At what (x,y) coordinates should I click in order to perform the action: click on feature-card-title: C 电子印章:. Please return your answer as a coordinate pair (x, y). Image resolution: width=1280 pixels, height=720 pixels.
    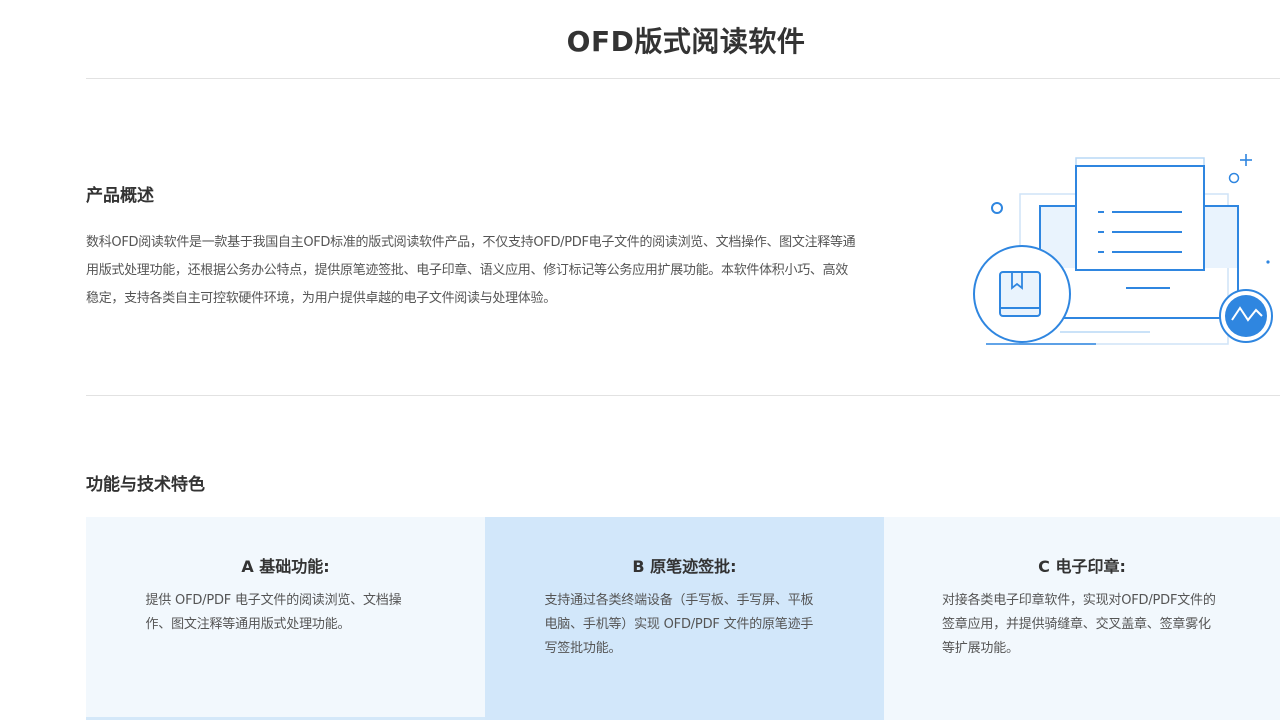
    Looking at the image, I should click on (1082, 566).